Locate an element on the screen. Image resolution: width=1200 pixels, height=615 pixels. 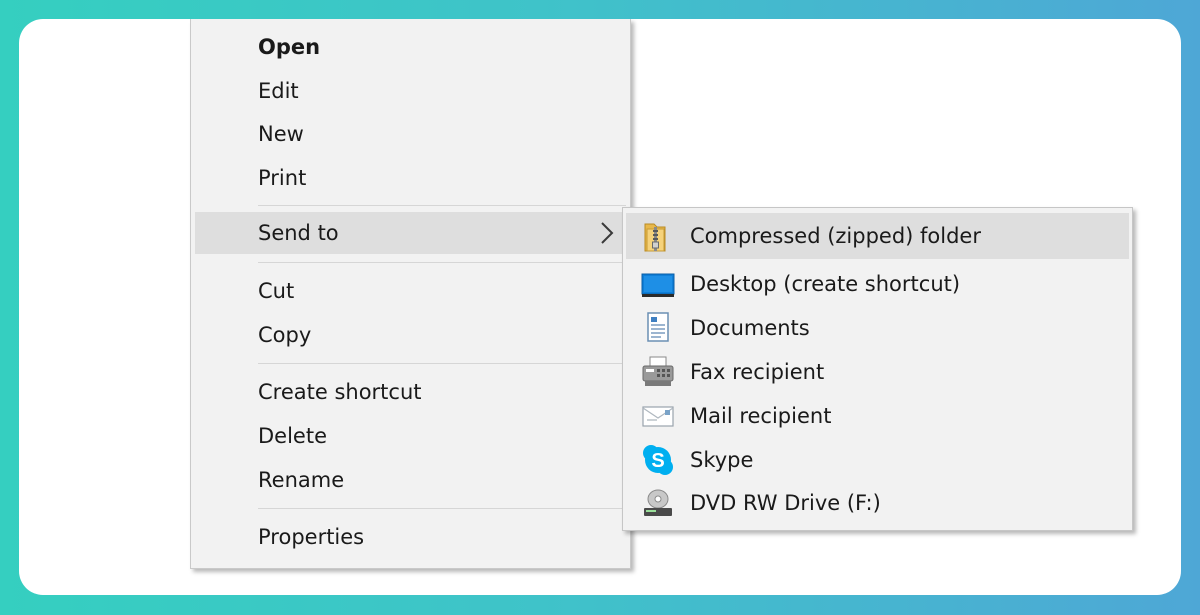
menu-item-create-shortcut: Create shortcut is located at coordinates (340, 392).